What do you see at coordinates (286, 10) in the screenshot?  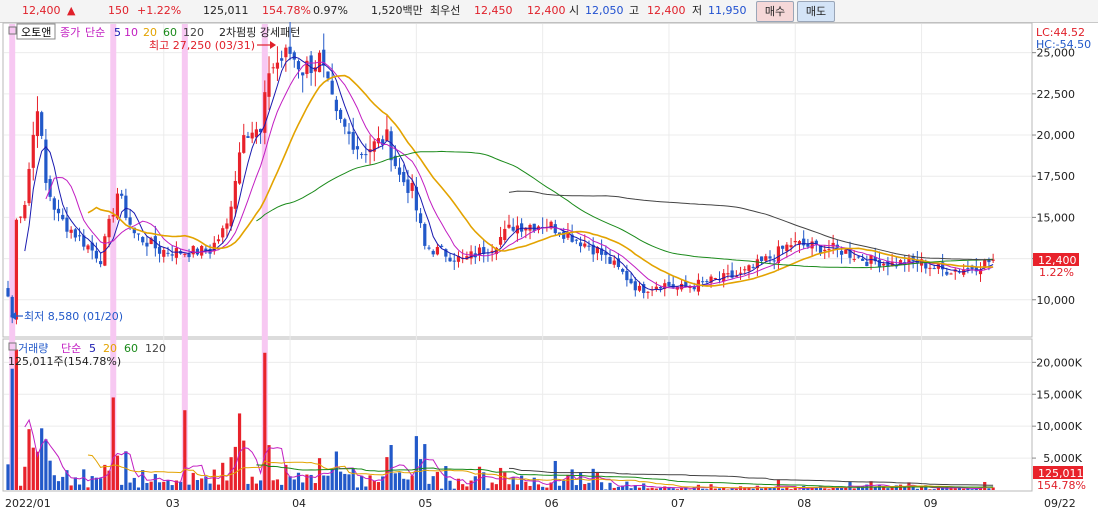 I see `volume-pct: 154.78%` at bounding box center [286, 10].